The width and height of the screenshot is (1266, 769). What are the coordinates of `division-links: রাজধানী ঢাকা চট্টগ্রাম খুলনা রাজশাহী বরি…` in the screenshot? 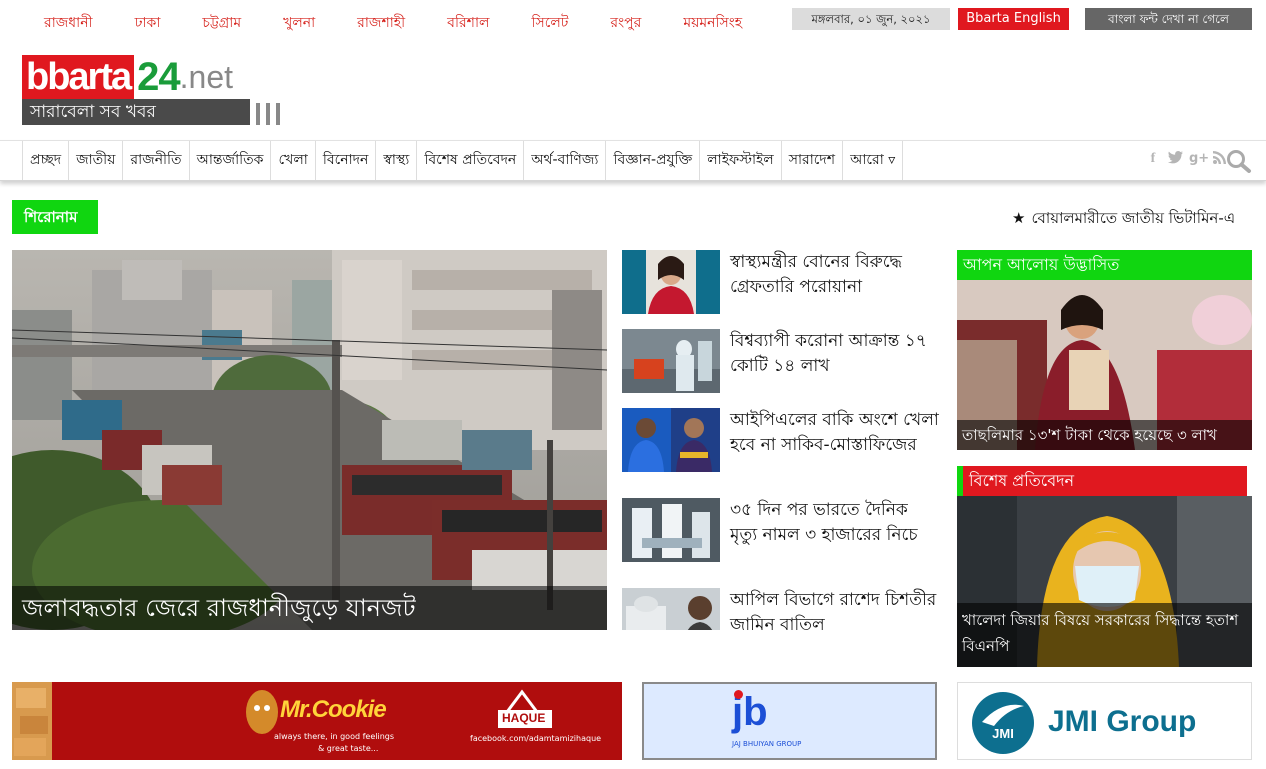 It's located at (414, 23).